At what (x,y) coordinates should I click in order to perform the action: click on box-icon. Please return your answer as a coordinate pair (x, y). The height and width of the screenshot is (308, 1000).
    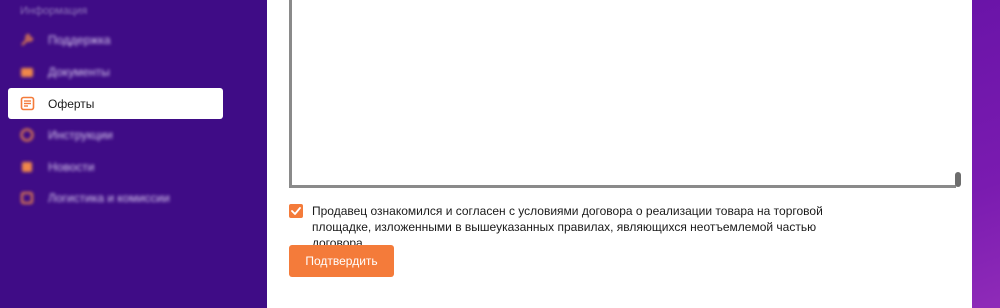
    Looking at the image, I should click on (27, 198).